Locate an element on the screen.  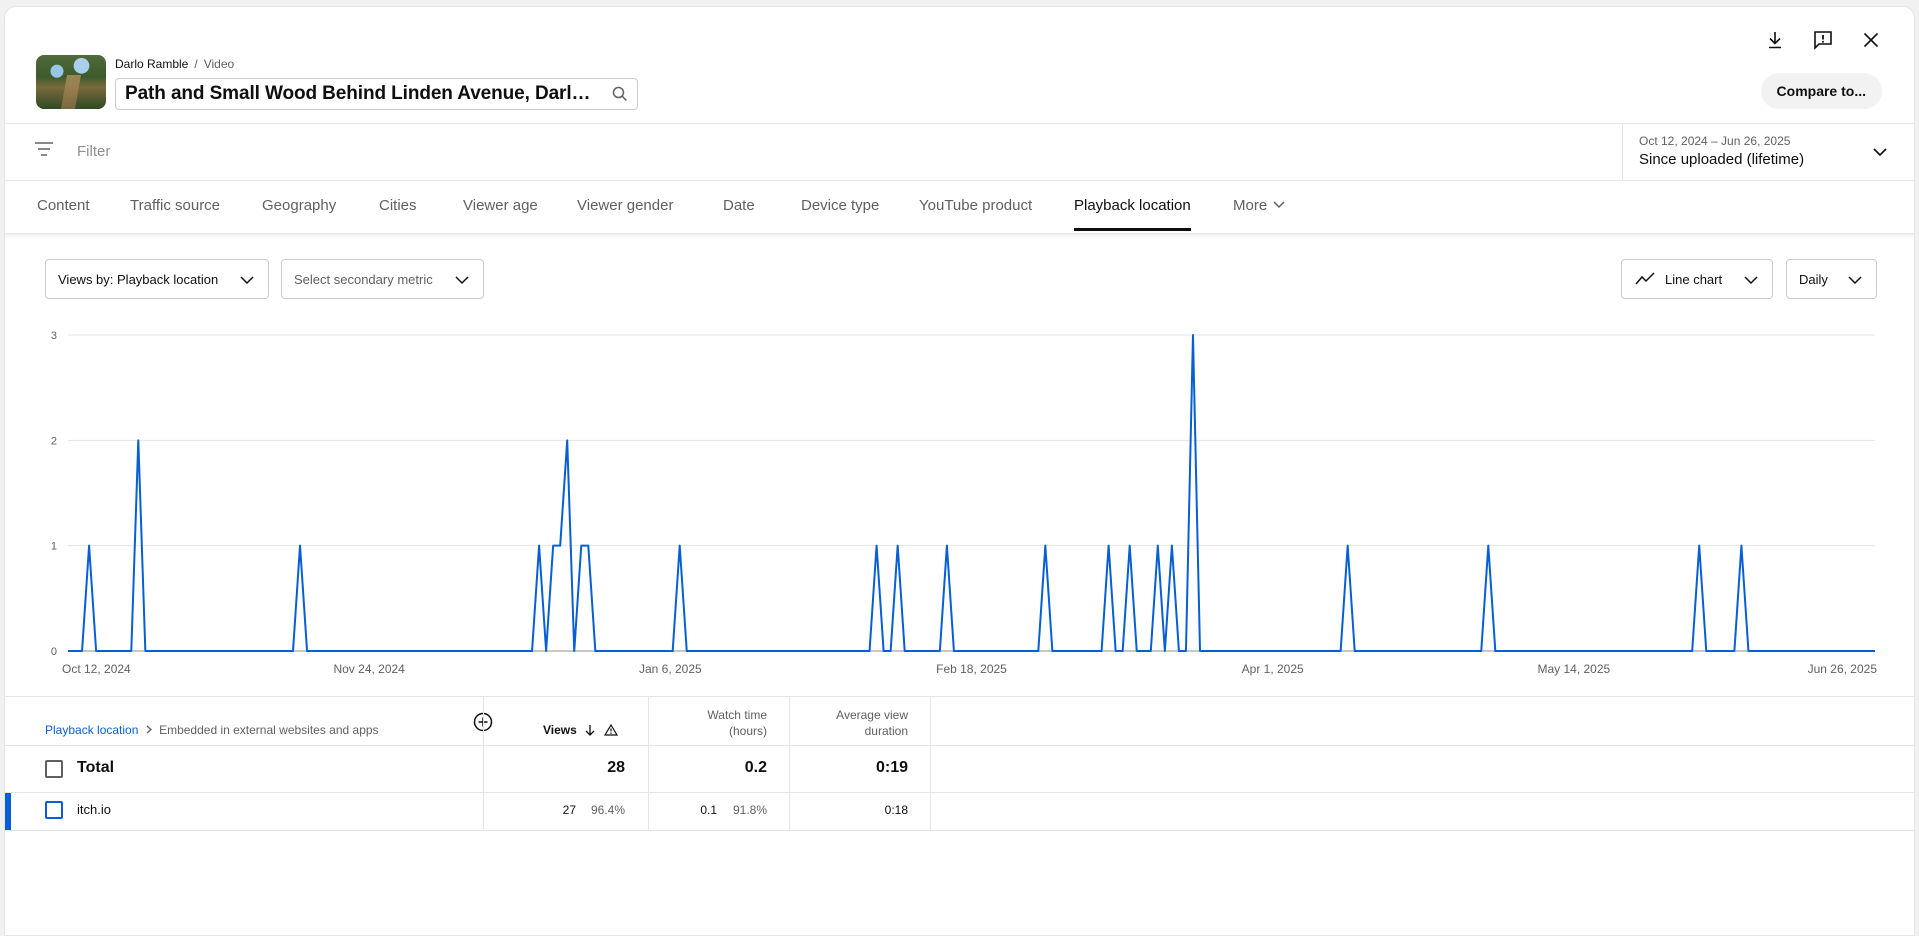
tab-youtube-product: YouTube product is located at coordinates (975, 205).